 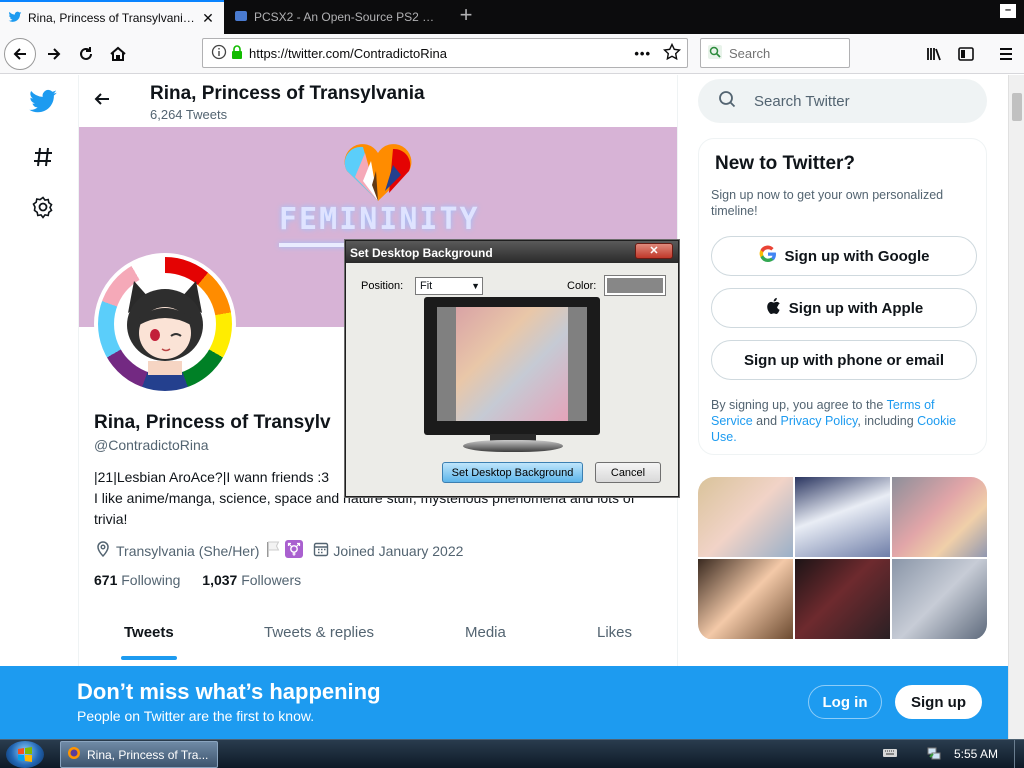 I want to click on start-button, so click(x=25, y=754).